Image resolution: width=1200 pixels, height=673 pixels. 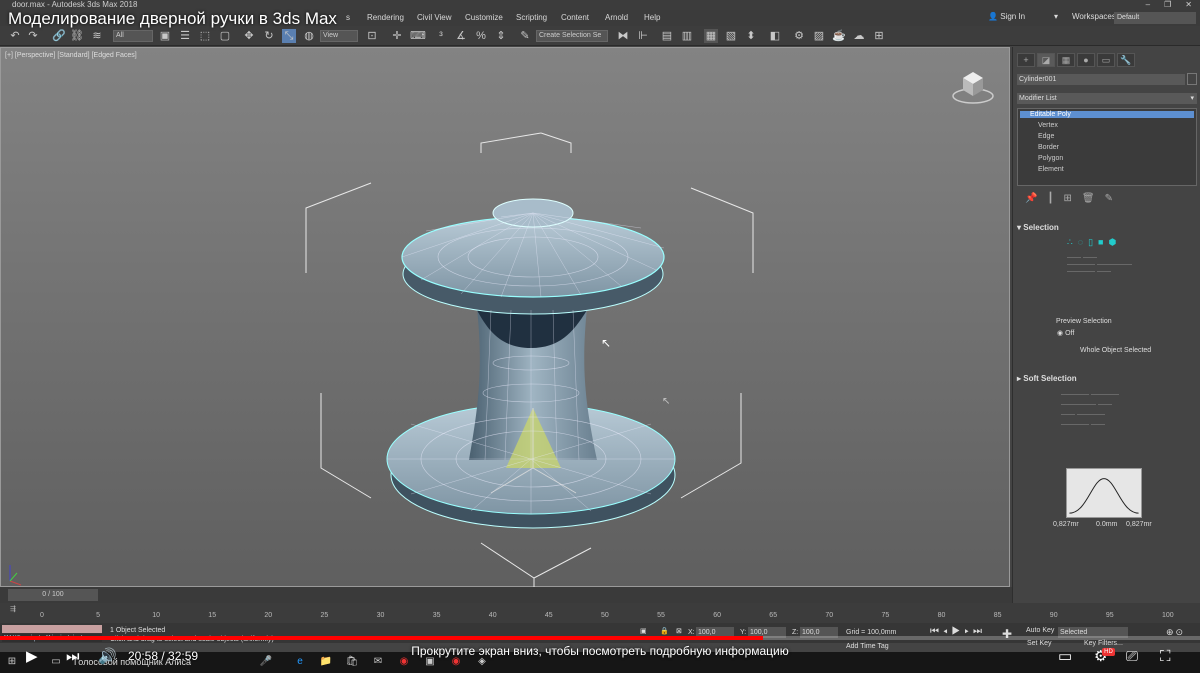 What do you see at coordinates (185, 36) in the screenshot?
I see `select-by-name-icon: ☰` at bounding box center [185, 36].